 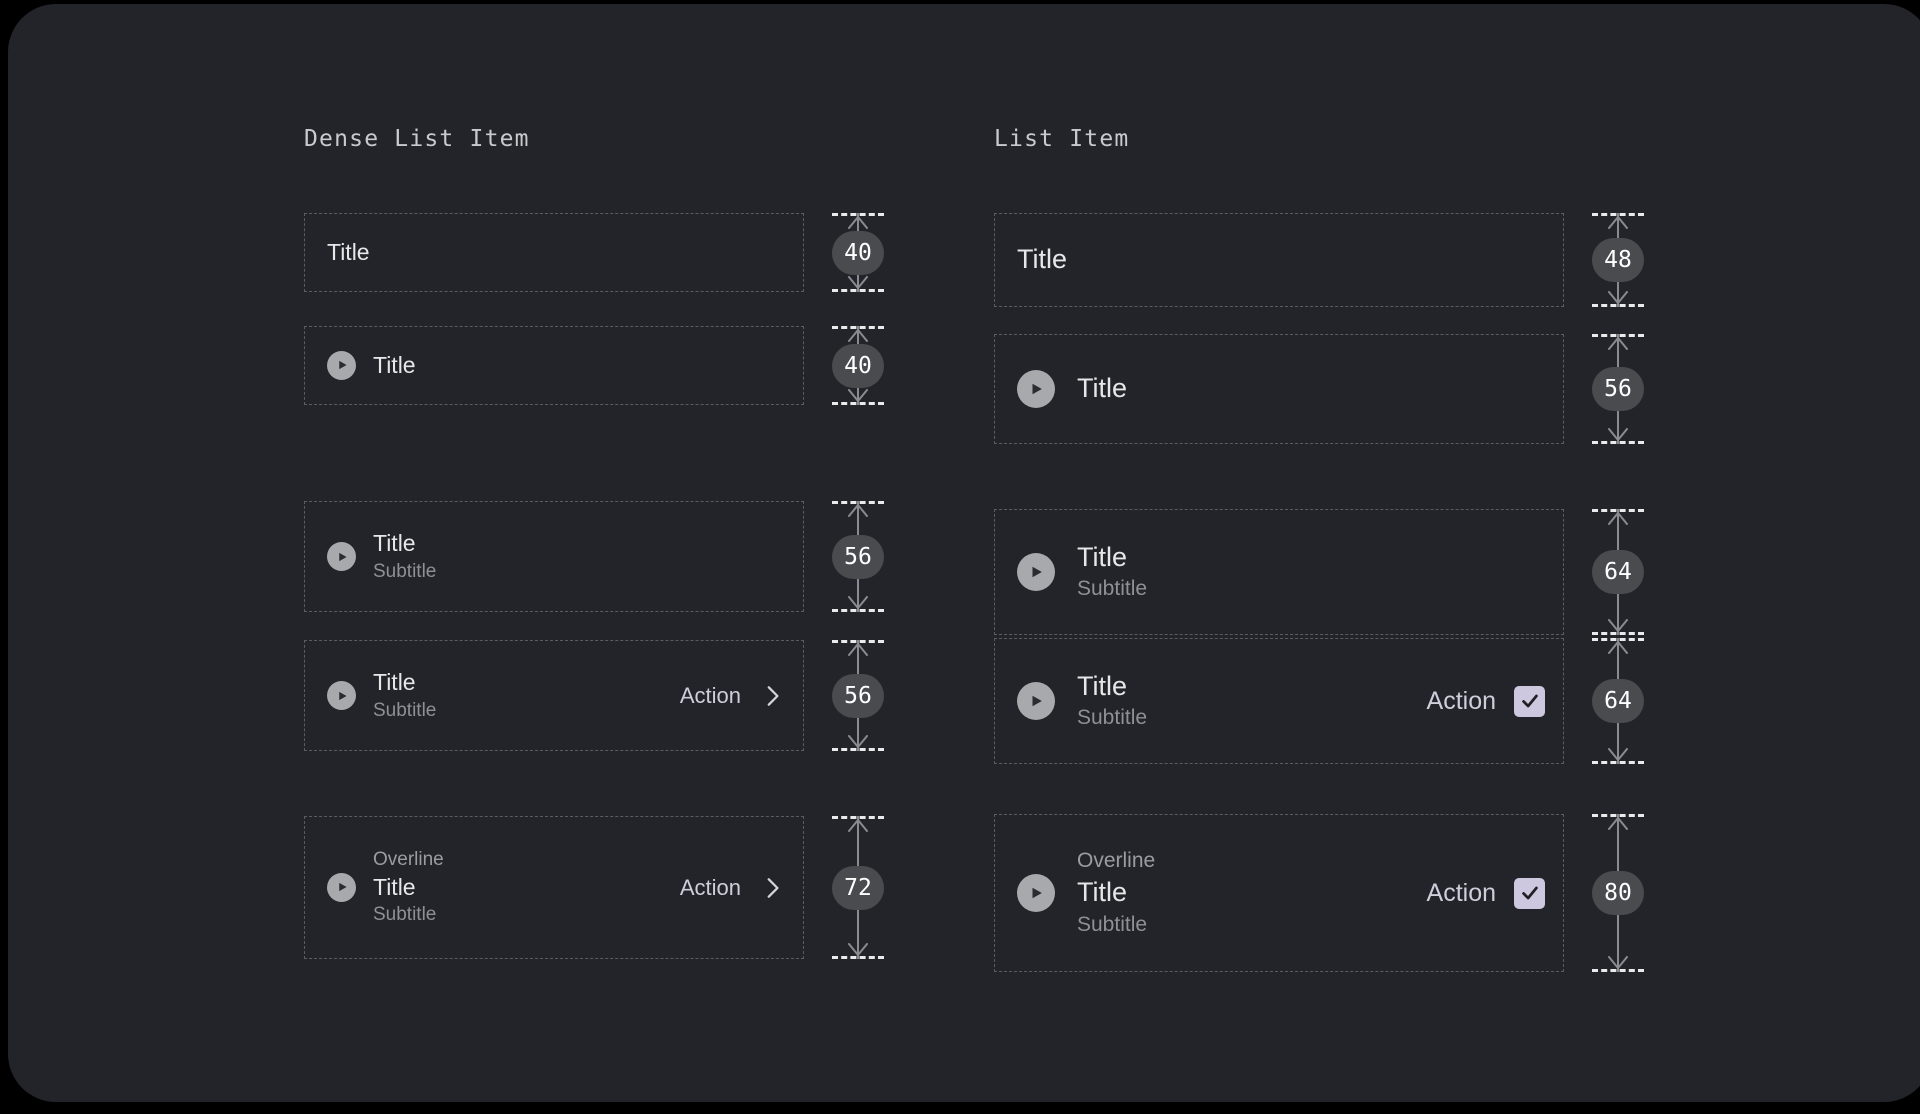 I want to click on spec-row-row-avatar-title: Title 56, so click(x=1319, y=389).